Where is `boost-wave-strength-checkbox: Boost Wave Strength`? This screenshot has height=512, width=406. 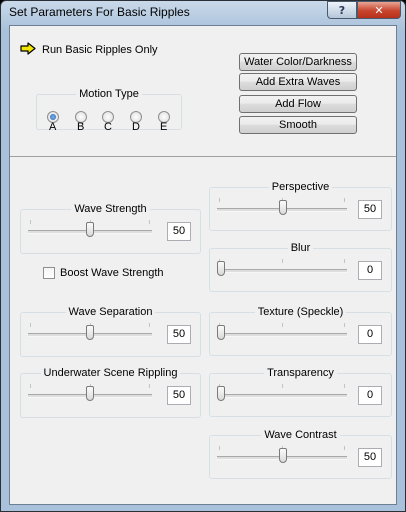 boost-wave-strength-checkbox: Boost Wave Strength is located at coordinates (103, 273).